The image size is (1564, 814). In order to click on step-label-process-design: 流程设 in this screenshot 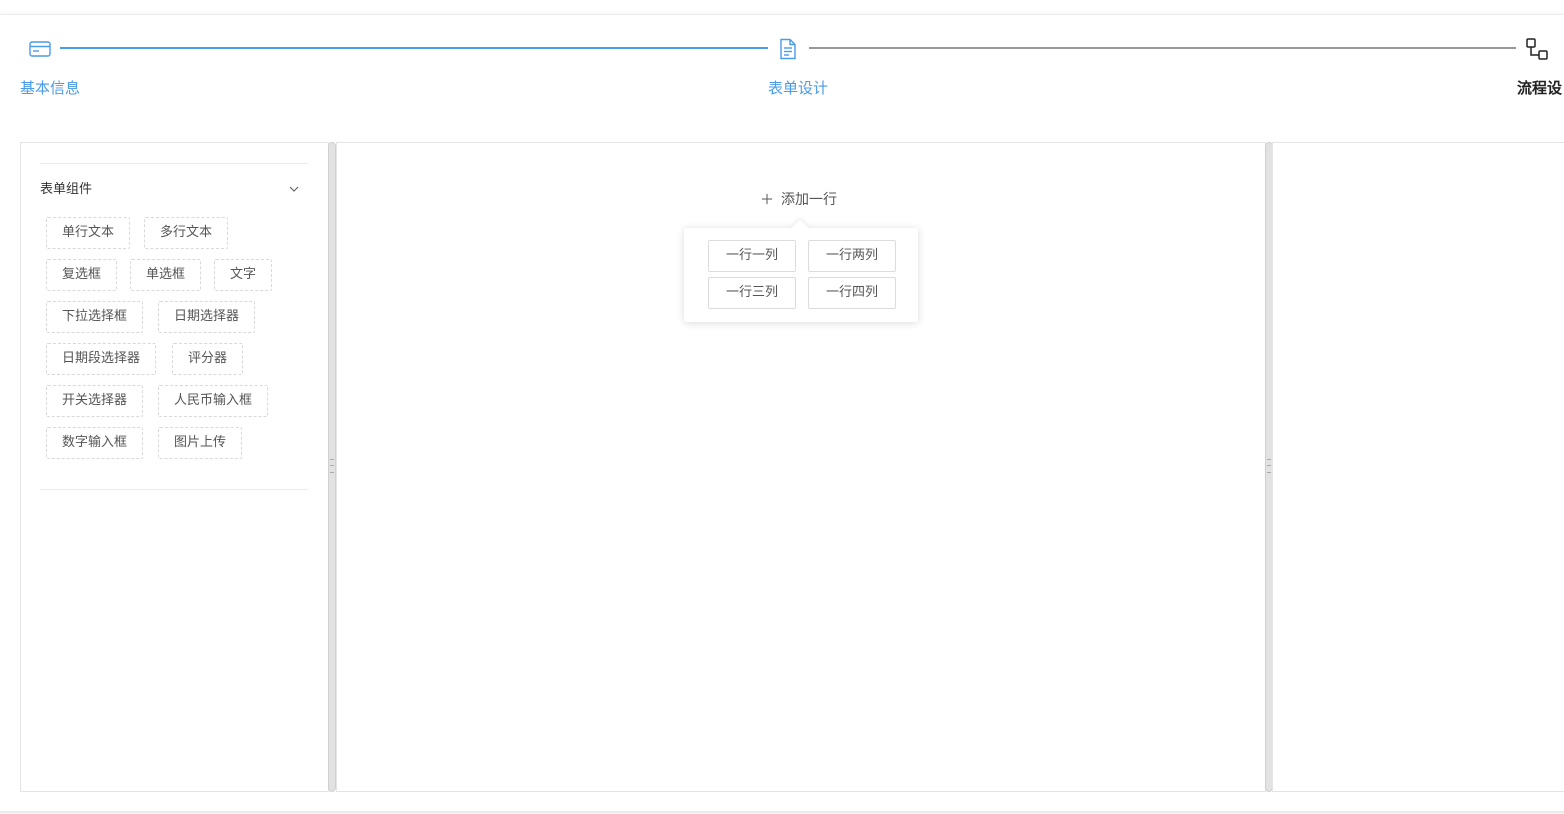, I will do `click(1539, 87)`.